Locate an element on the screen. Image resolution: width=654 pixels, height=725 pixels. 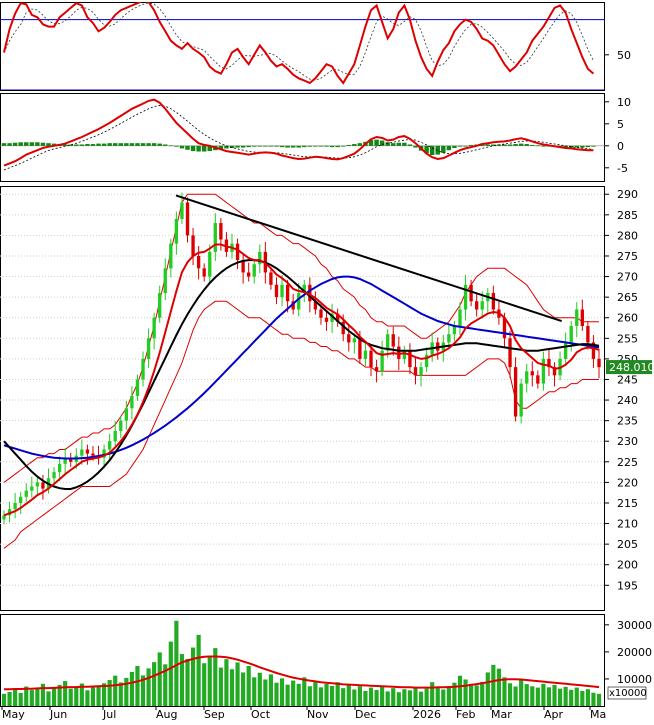
volume-y-tick-label: 30000 is located at coordinates (634, 625).